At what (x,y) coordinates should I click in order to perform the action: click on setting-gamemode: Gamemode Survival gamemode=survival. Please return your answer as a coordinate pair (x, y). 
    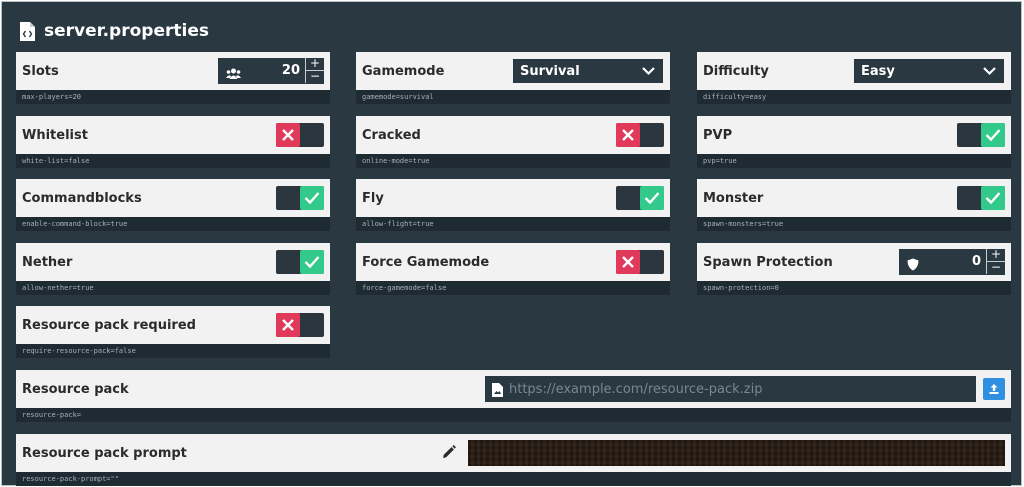
    Looking at the image, I should click on (513, 78).